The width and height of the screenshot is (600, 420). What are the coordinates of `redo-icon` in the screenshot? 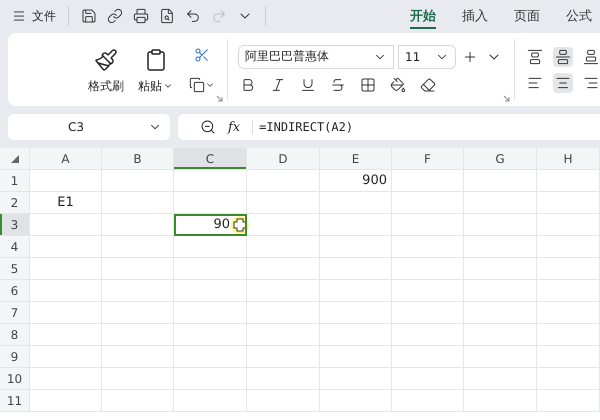 It's located at (219, 16).